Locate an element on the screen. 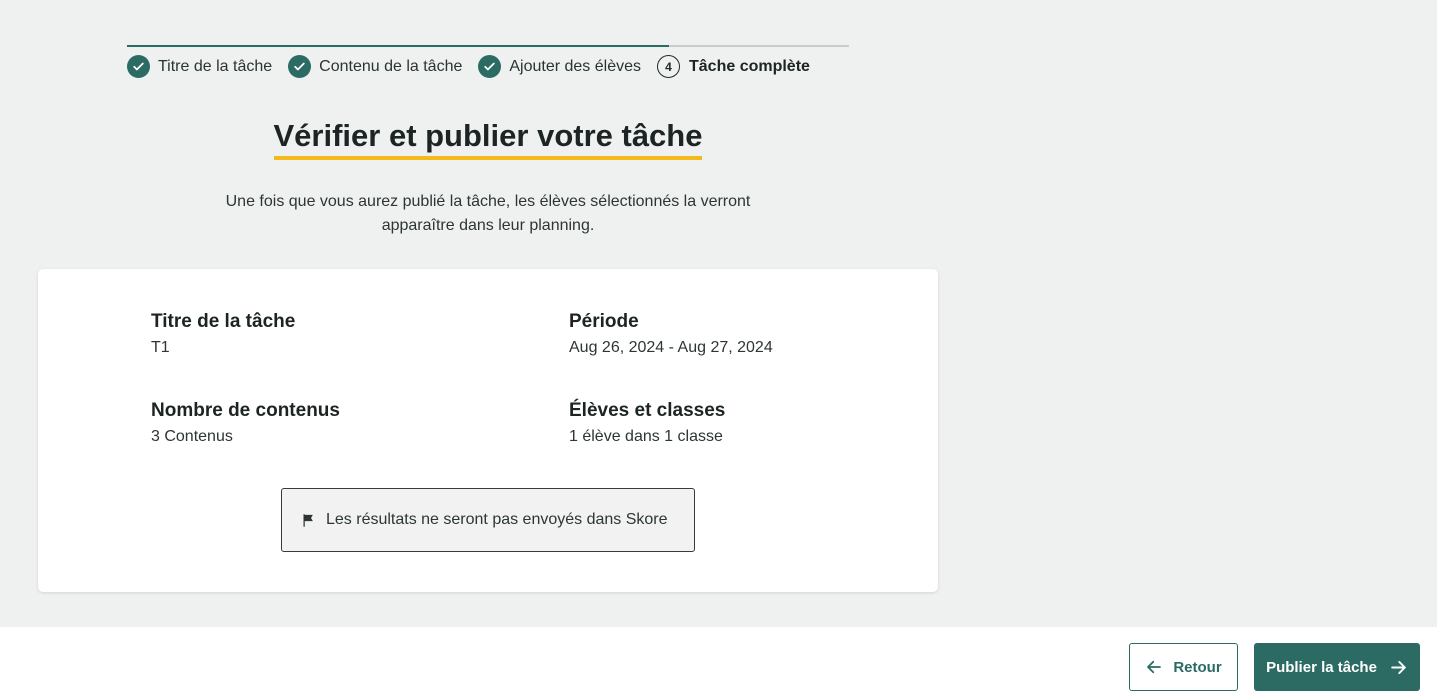  footer-bar: Retour Publier la tâche is located at coordinates (718, 661).